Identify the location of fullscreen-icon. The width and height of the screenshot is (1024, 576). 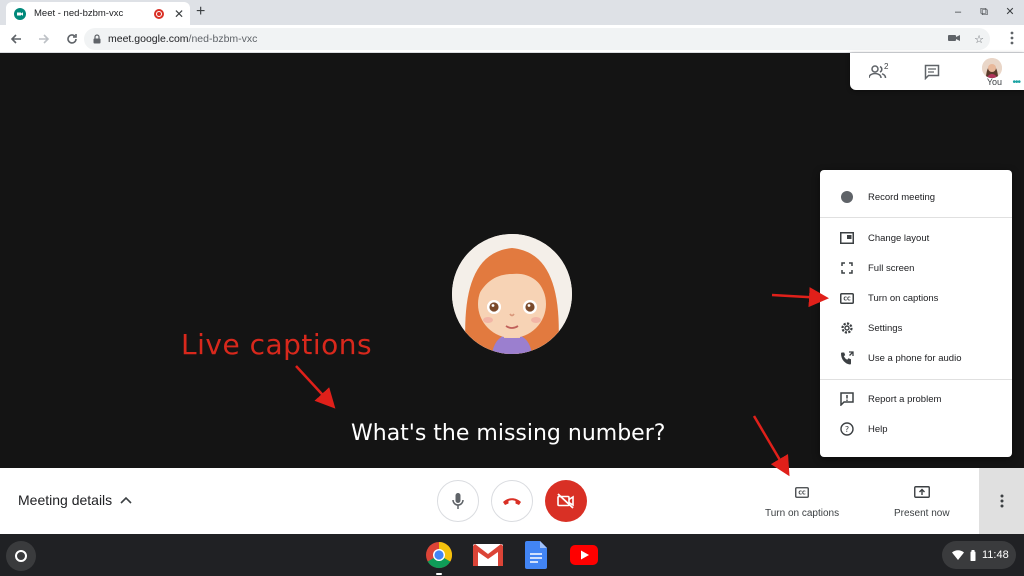
(847, 268).